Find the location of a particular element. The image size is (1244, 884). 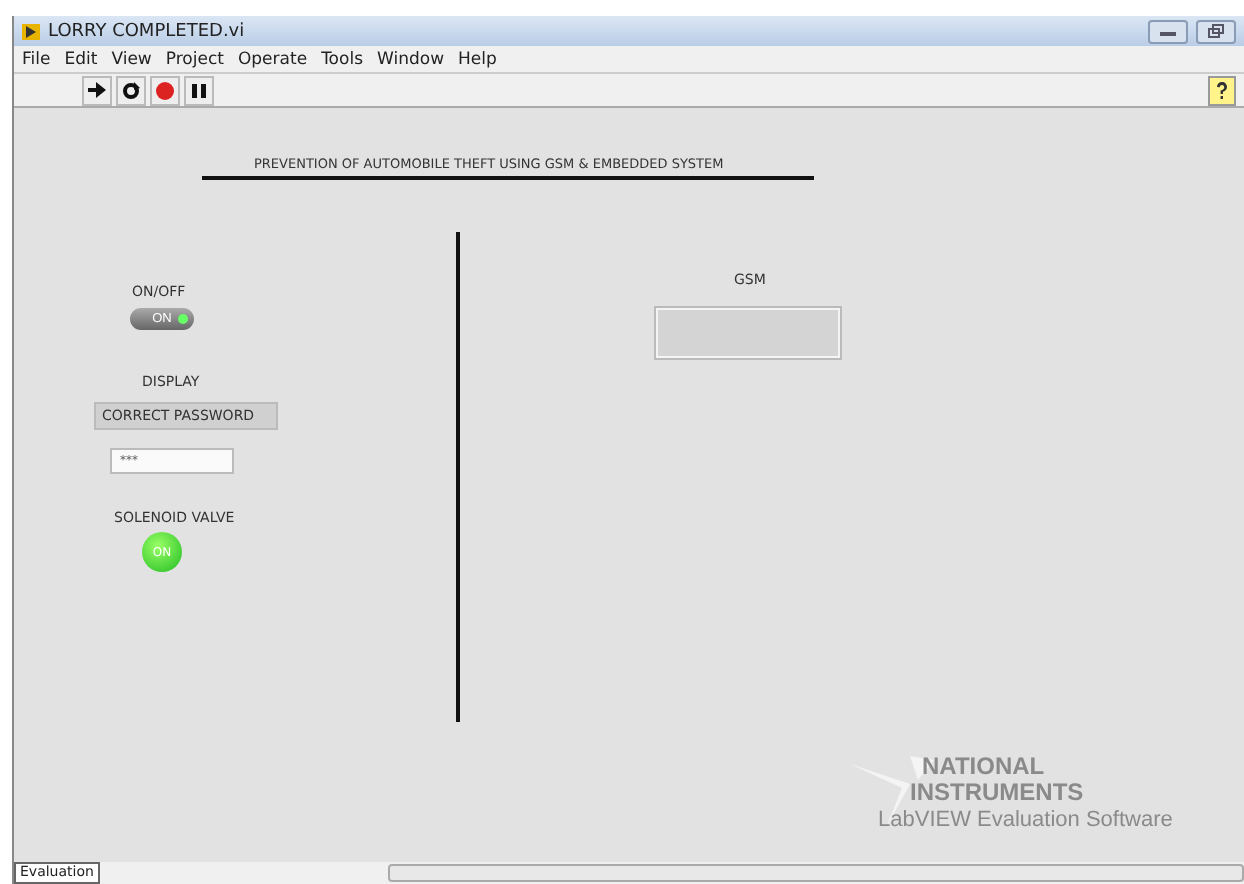

horizontal-scrollbar is located at coordinates (815, 873).